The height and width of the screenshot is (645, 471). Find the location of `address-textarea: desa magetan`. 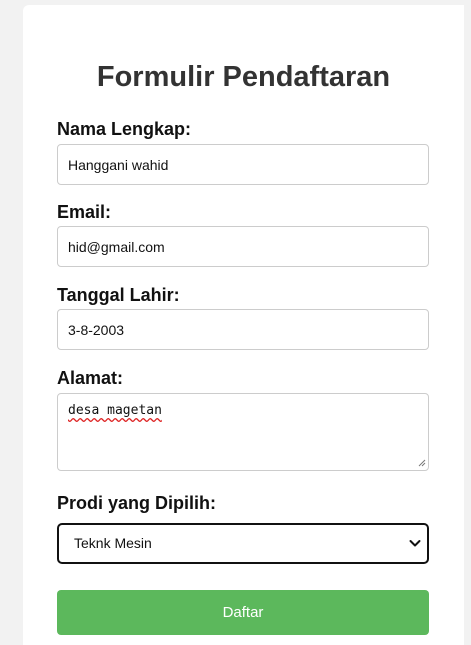

address-textarea: desa magetan is located at coordinates (243, 432).